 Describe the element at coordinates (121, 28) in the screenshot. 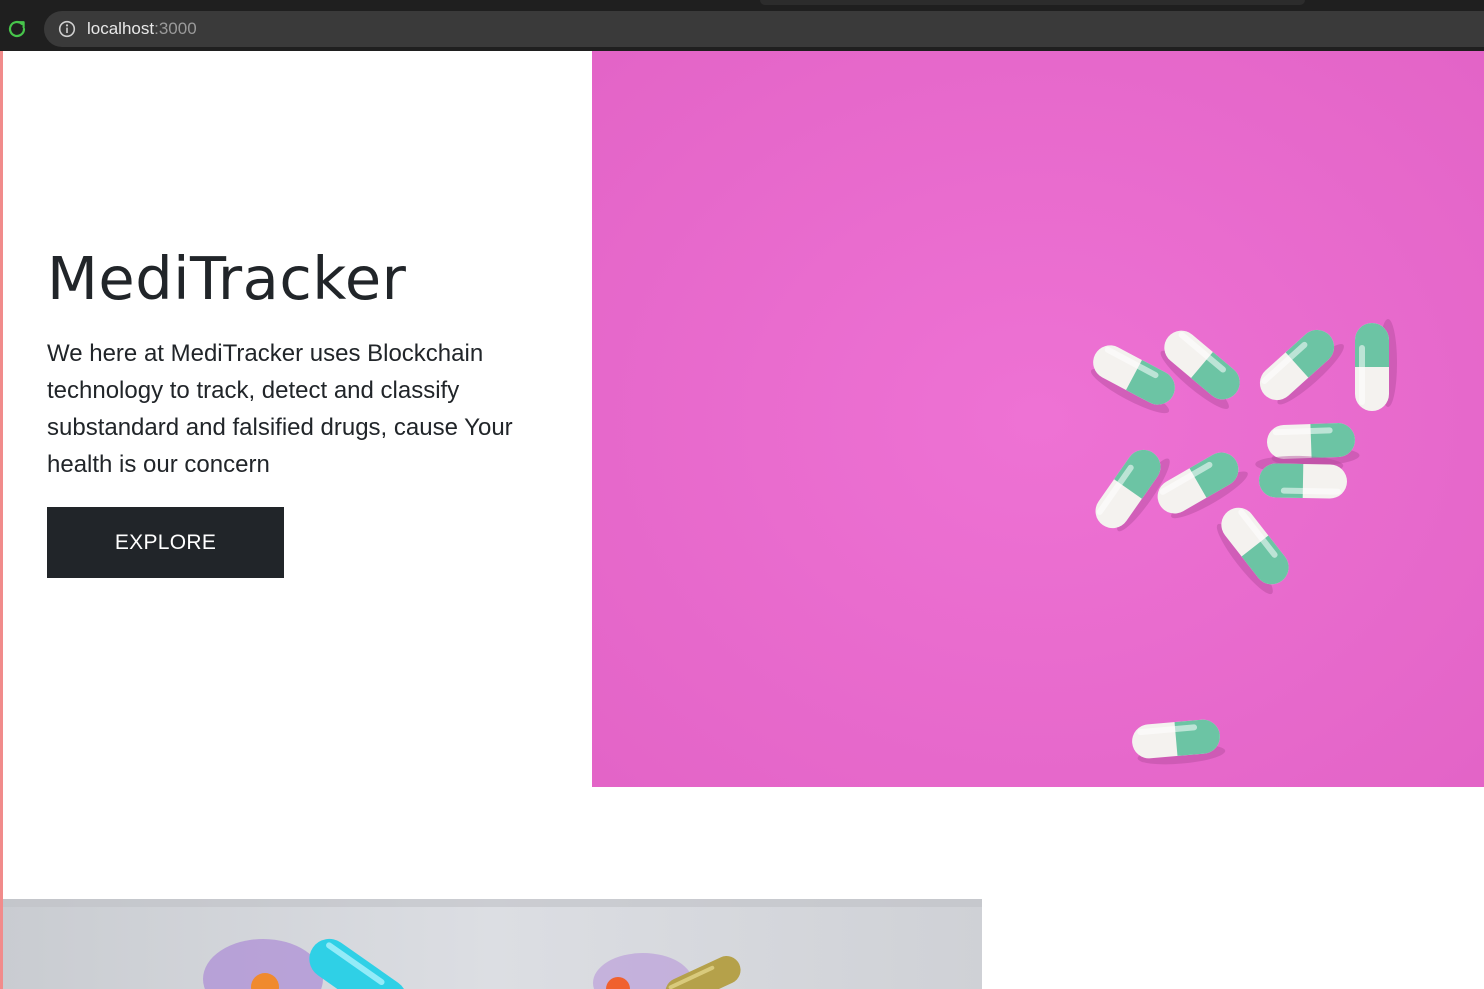

I see `url-host: localhost` at that location.